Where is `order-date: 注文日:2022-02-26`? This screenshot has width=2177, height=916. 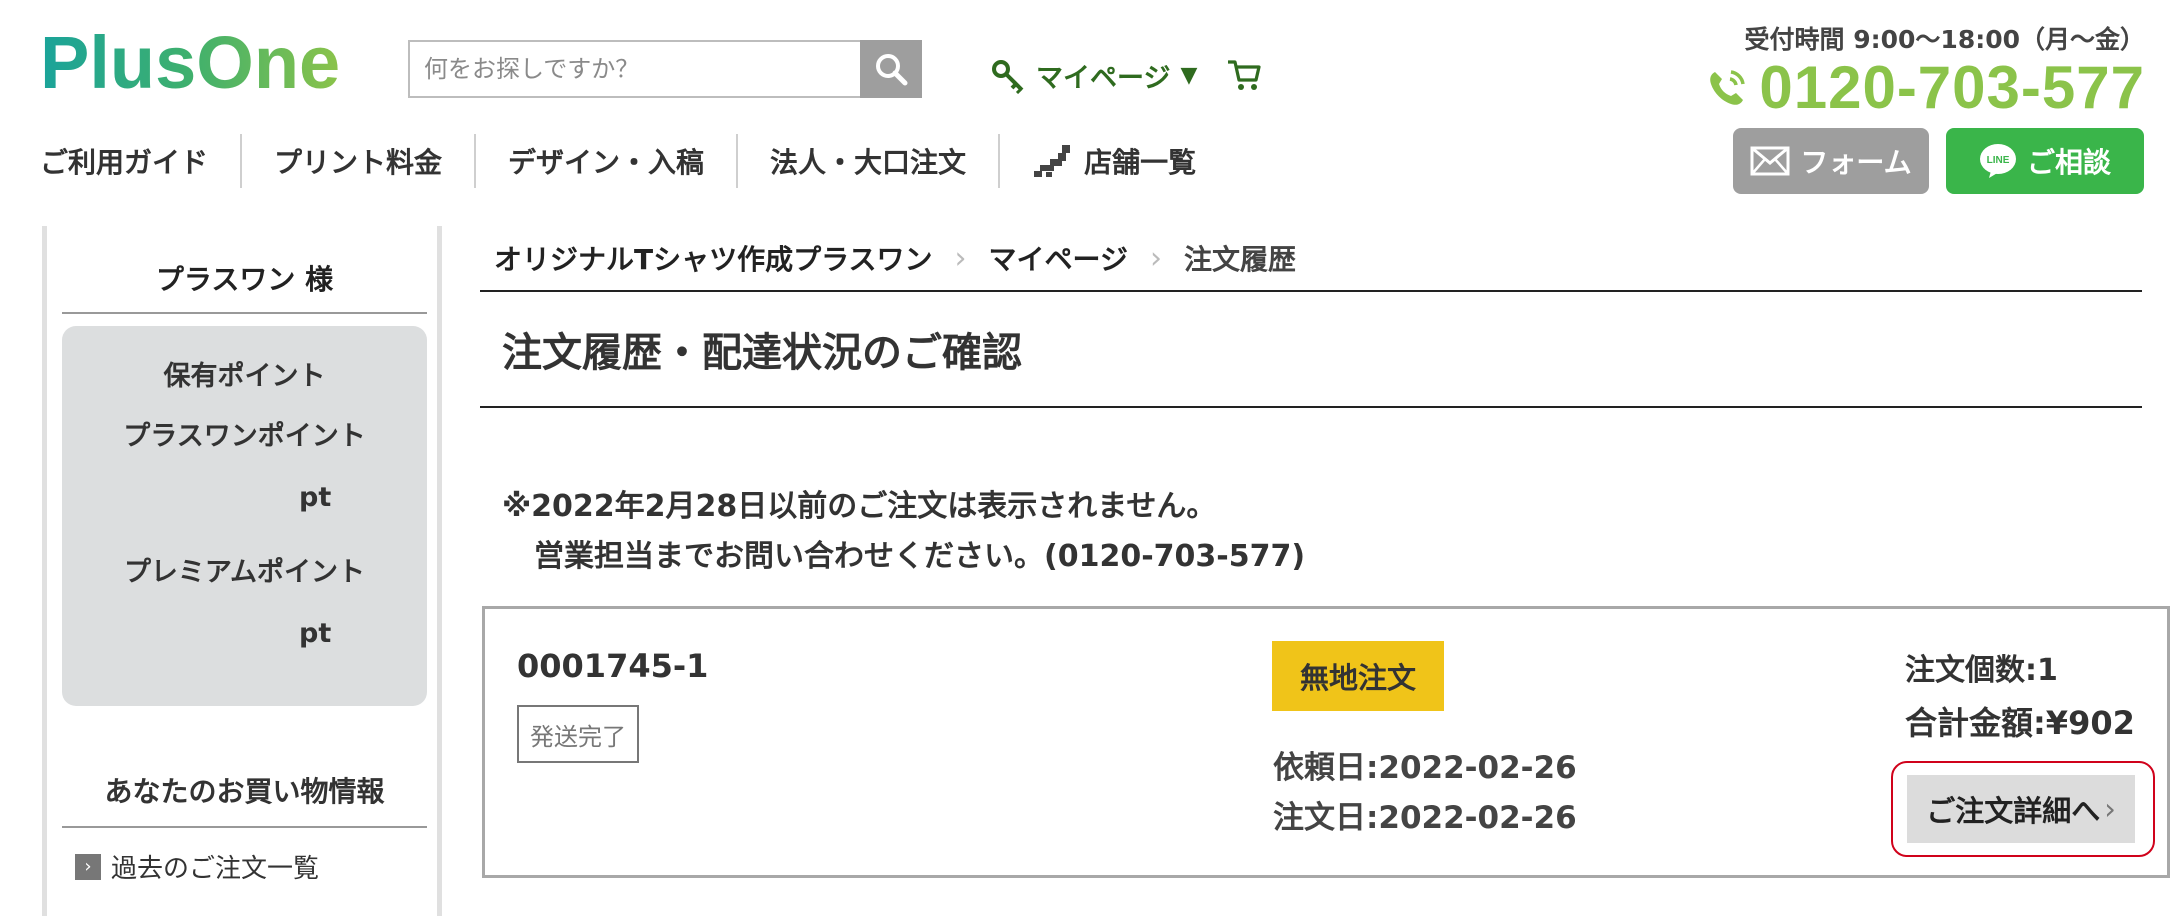
order-date: 注文日:2022-02-26 is located at coordinates (1425, 818).